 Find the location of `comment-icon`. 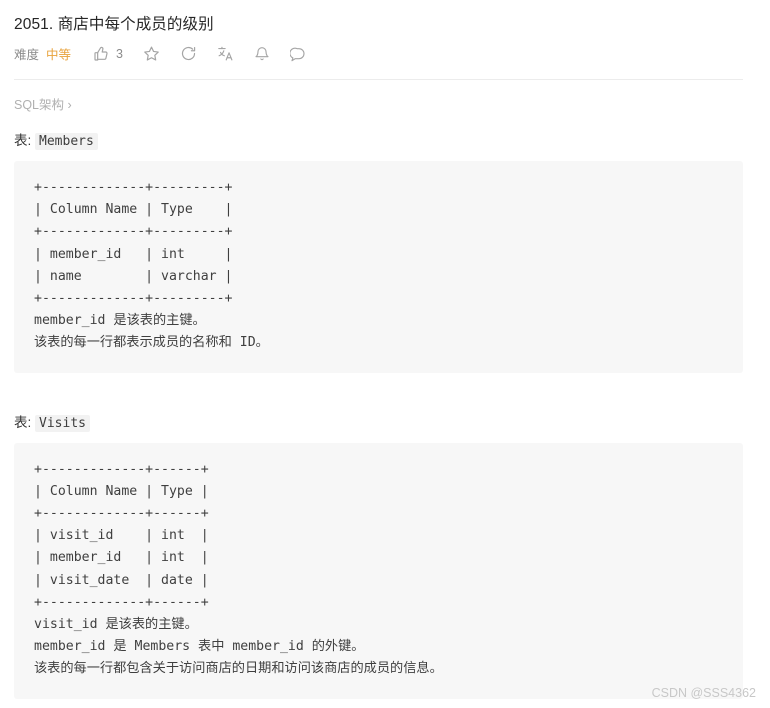

comment-icon is located at coordinates (297, 54).